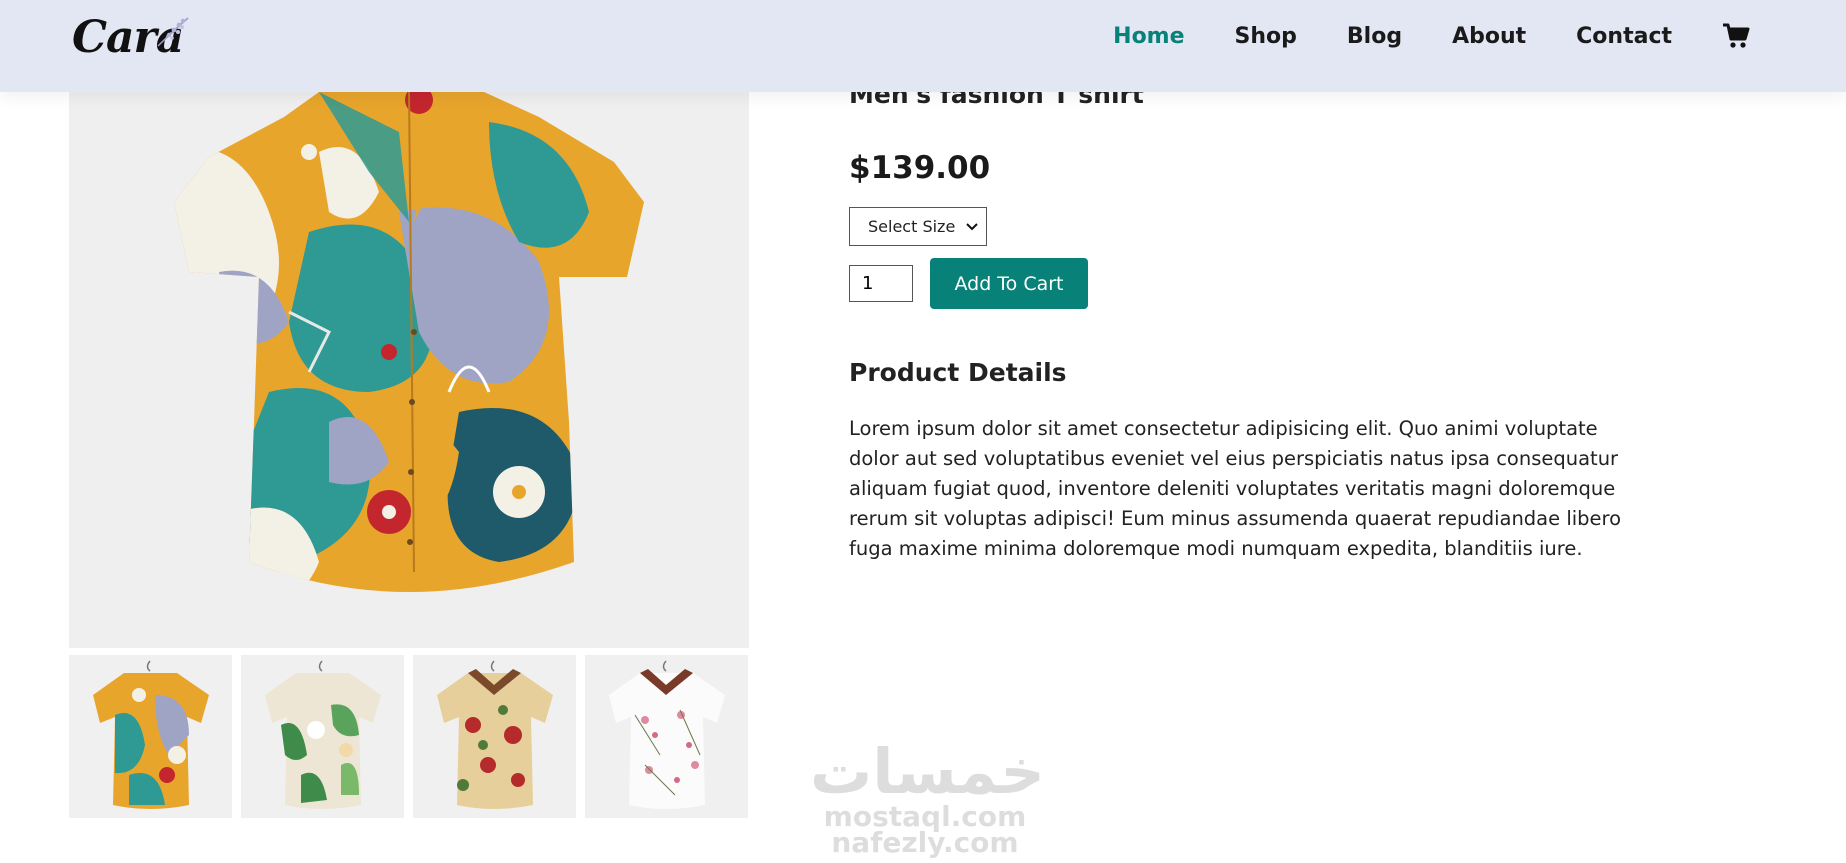 This screenshot has width=1846, height=863. What do you see at coordinates (1624, 36) in the screenshot?
I see `nav-contact: Contact` at bounding box center [1624, 36].